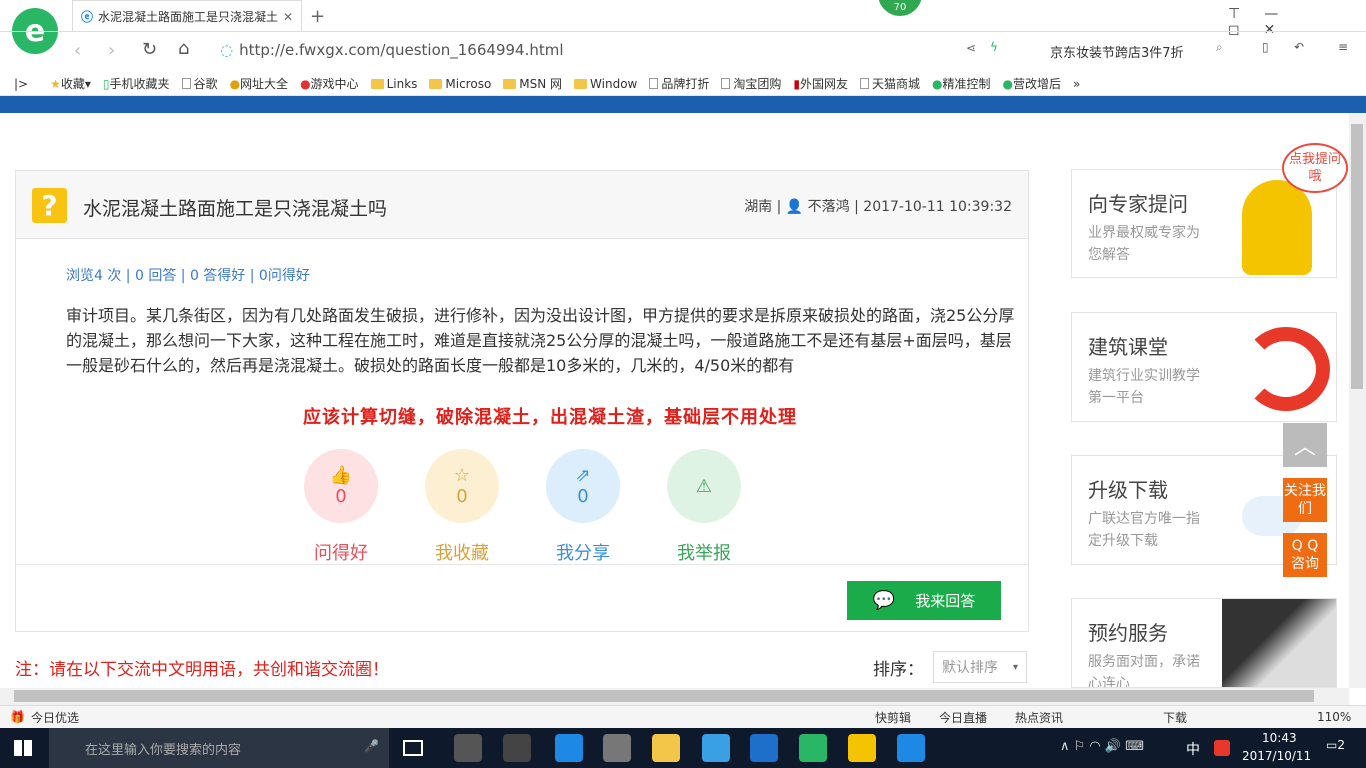 Image resolution: width=1366 pixels, height=768 pixels. Describe the element at coordinates (288, 17) in the screenshot. I see `close-tab-icon: ✕` at that location.